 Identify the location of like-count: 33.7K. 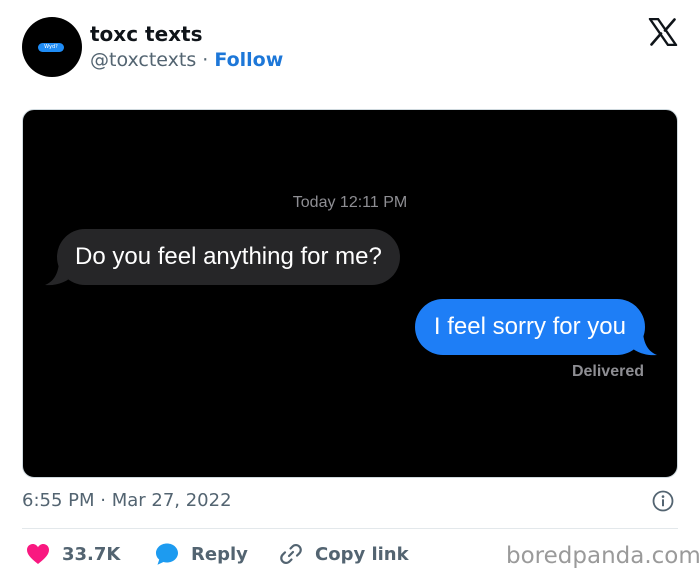
(91, 554).